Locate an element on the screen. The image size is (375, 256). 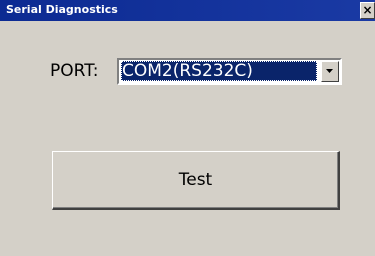
port-label: PORT: is located at coordinates (74, 71).